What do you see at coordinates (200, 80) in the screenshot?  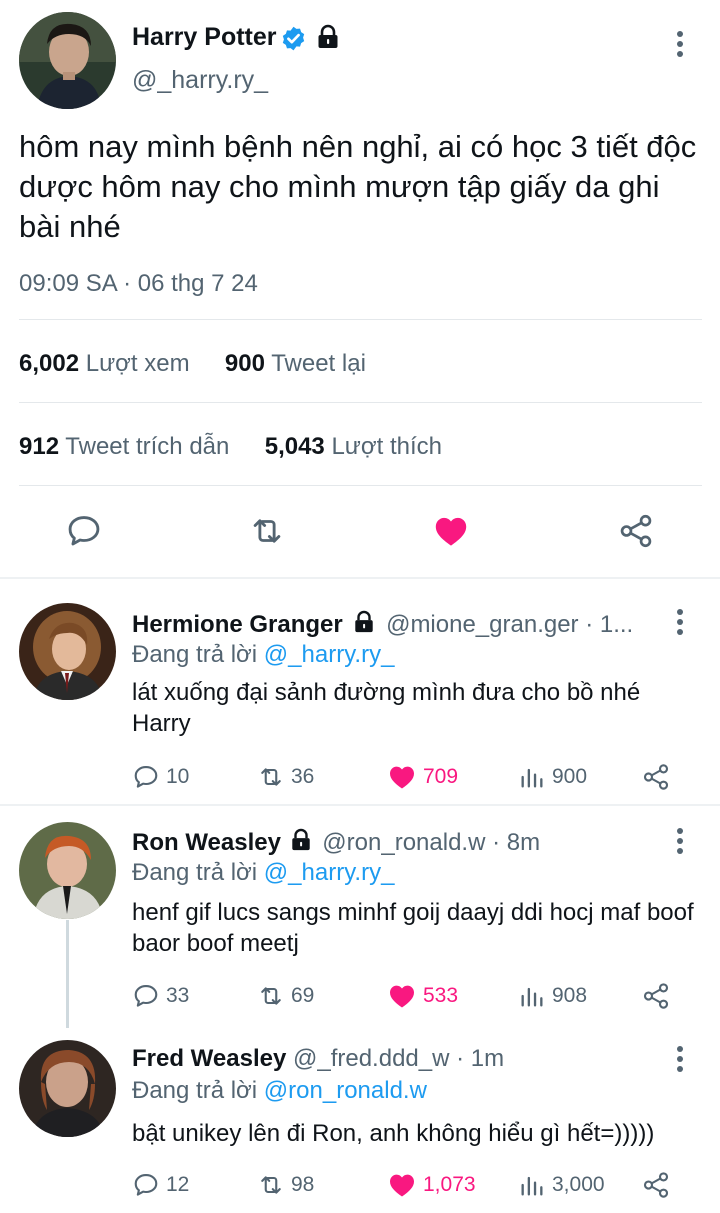 I see `author-handle: @_harry.ry_` at bounding box center [200, 80].